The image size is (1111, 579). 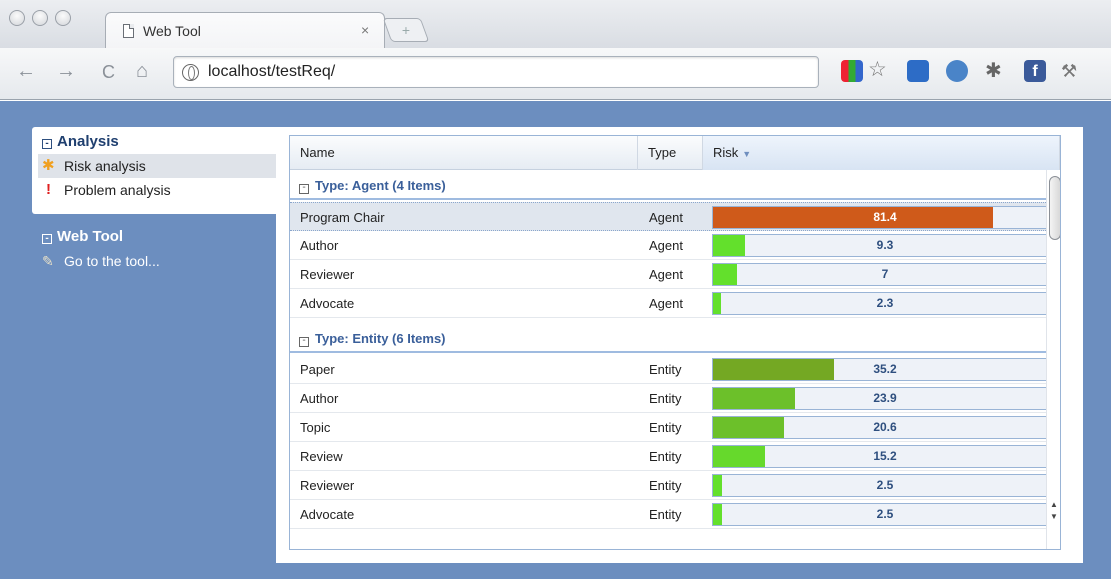 I want to click on forward-button: →, so click(x=66, y=71).